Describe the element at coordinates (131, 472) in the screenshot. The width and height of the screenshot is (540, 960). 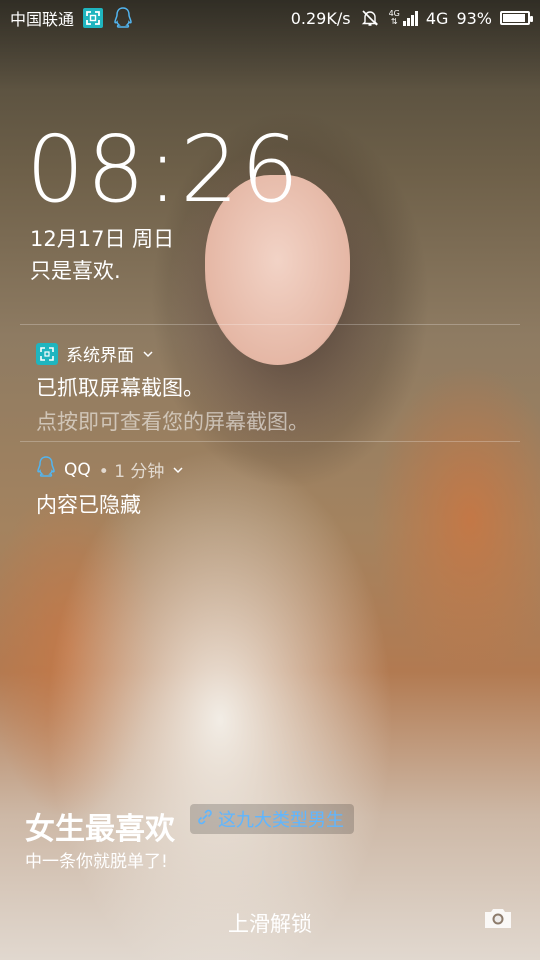
I see `notification-time: • 1 分钟` at that location.